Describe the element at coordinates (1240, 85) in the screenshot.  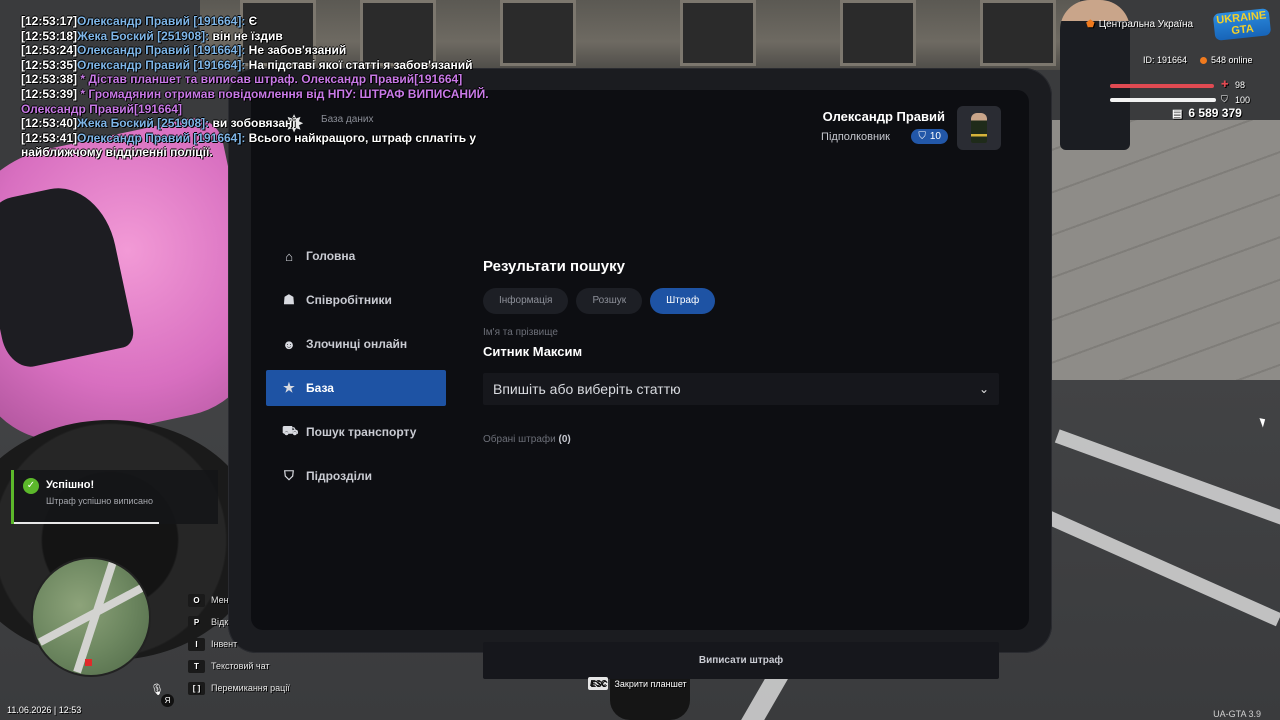
I see `health-value: 98` at that location.